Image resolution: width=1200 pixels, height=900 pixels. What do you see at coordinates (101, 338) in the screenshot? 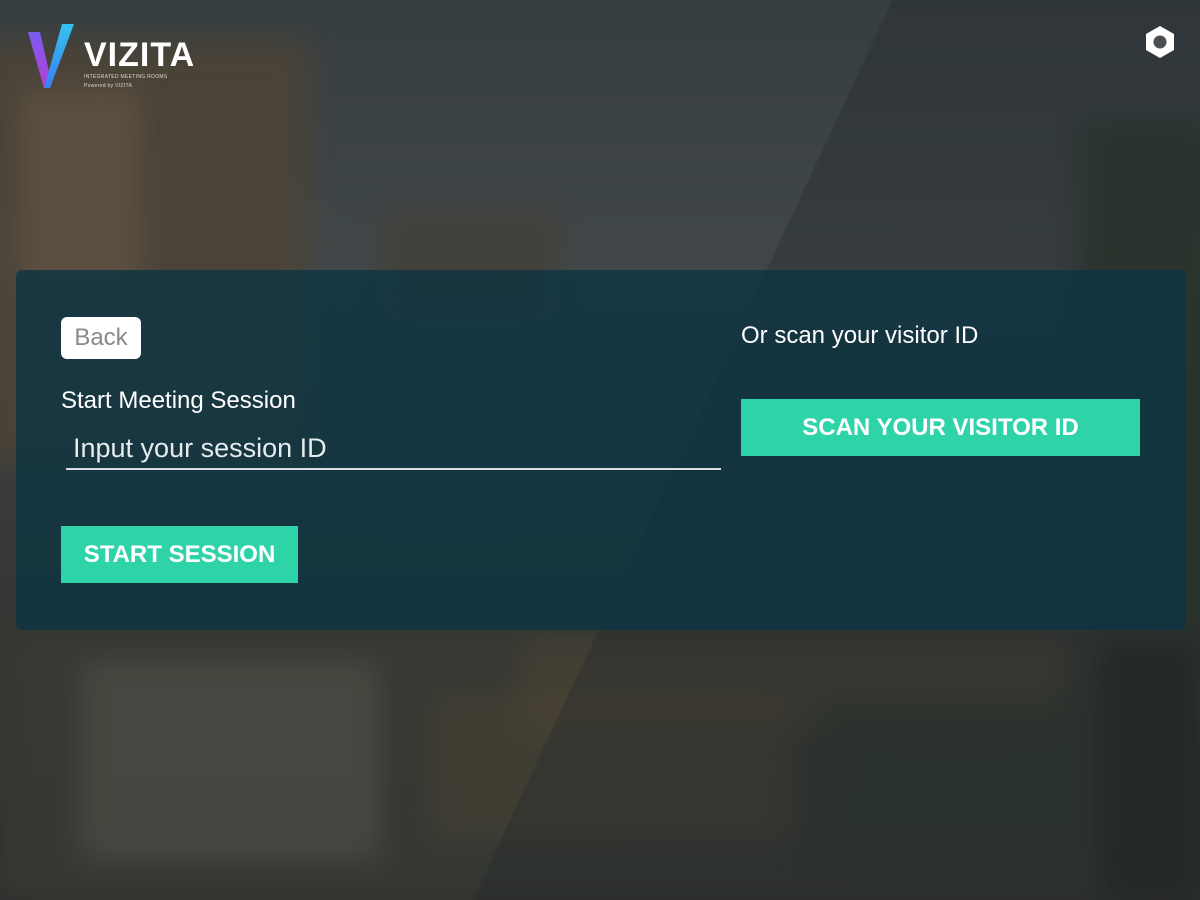
I see `back-button: Back` at bounding box center [101, 338].